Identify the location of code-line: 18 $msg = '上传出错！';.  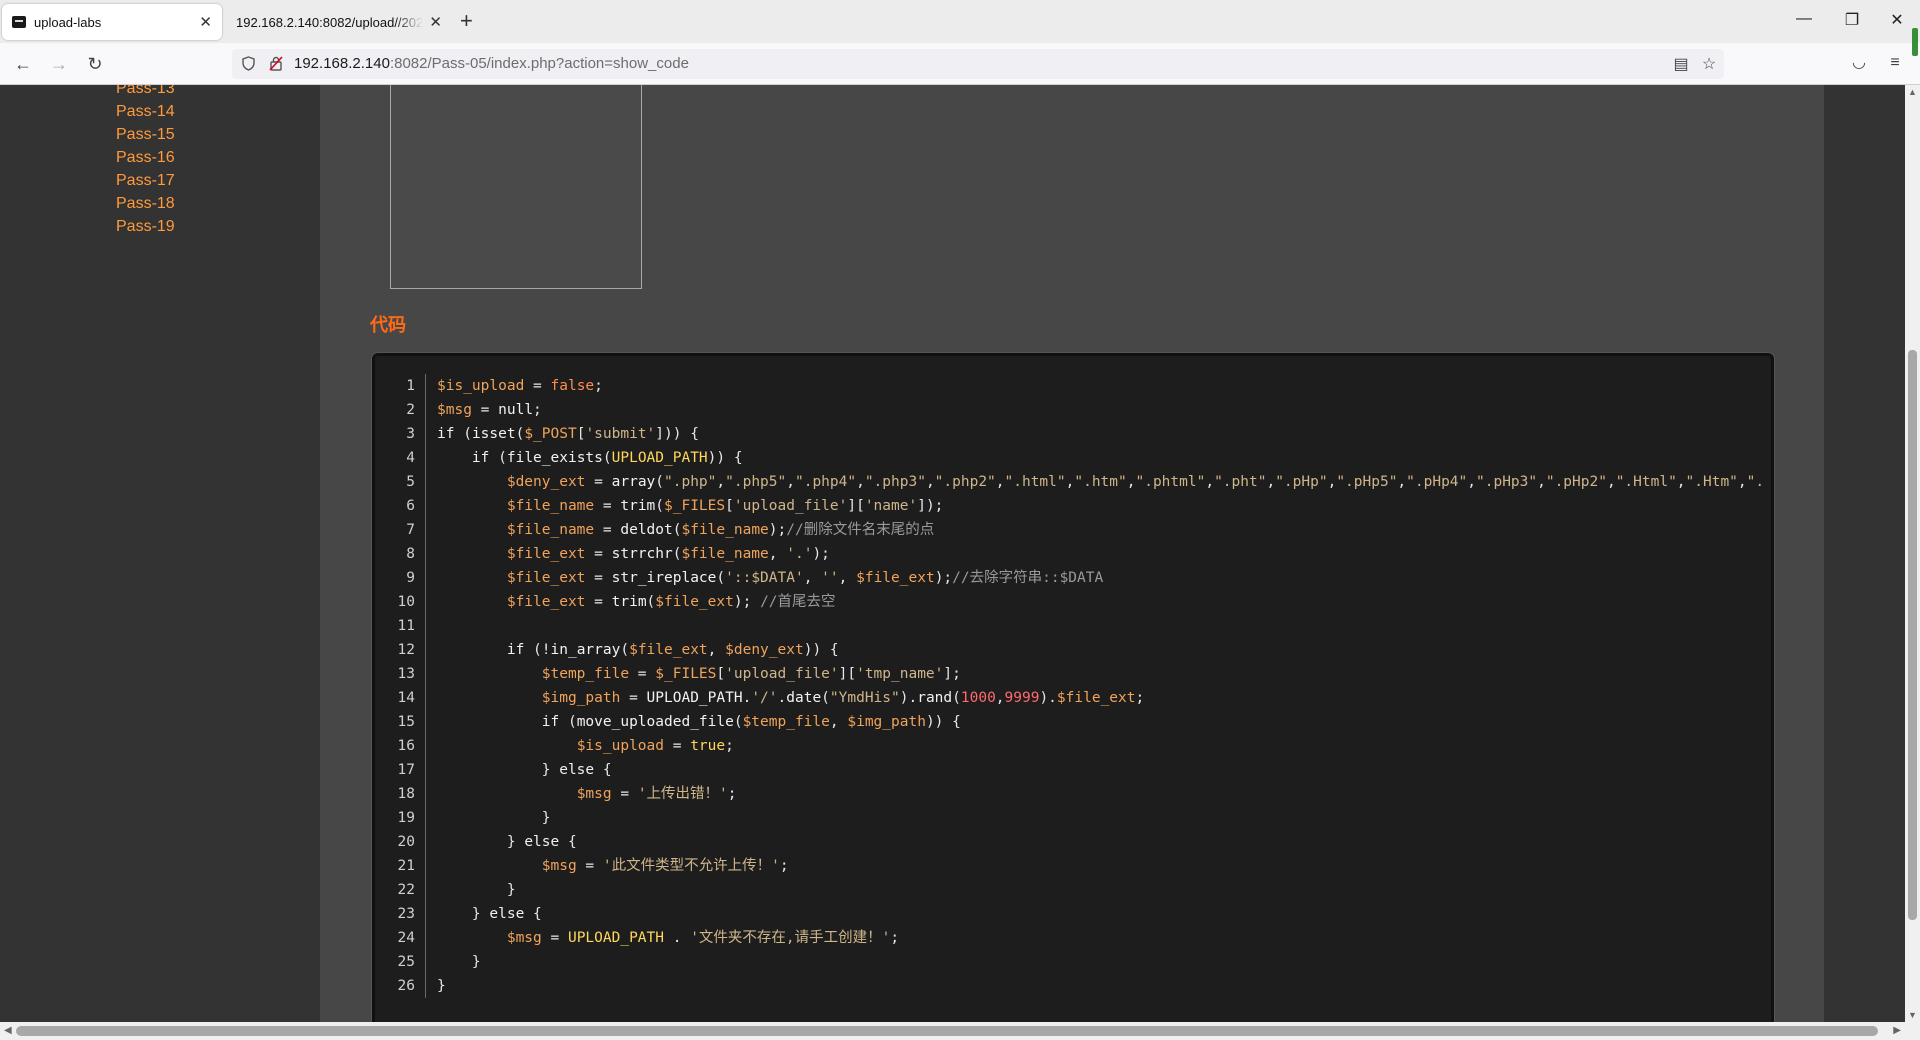
(1073, 794).